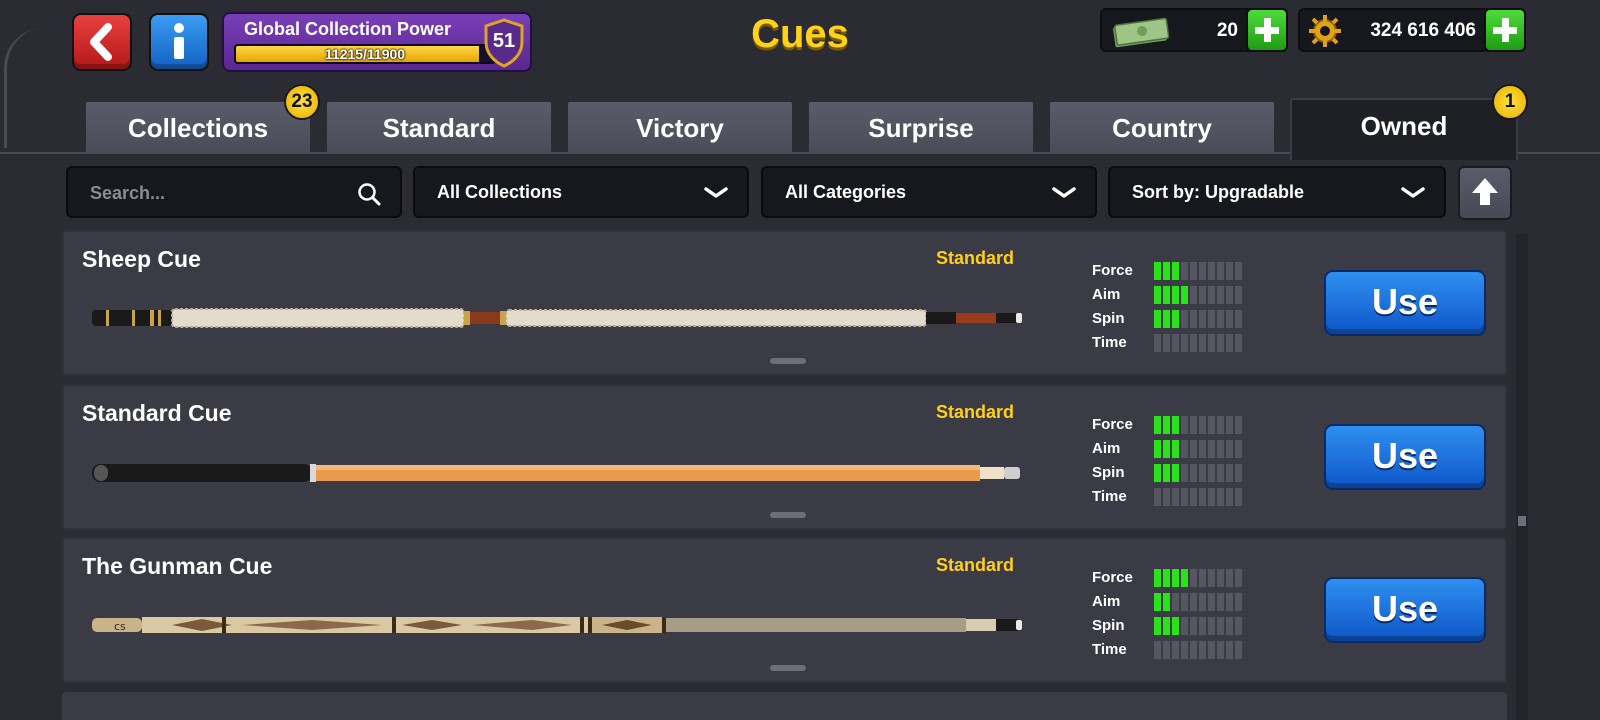 This screenshot has width=1600, height=720. Describe the element at coordinates (975, 565) in the screenshot. I see `cue-category: Standard` at that location.